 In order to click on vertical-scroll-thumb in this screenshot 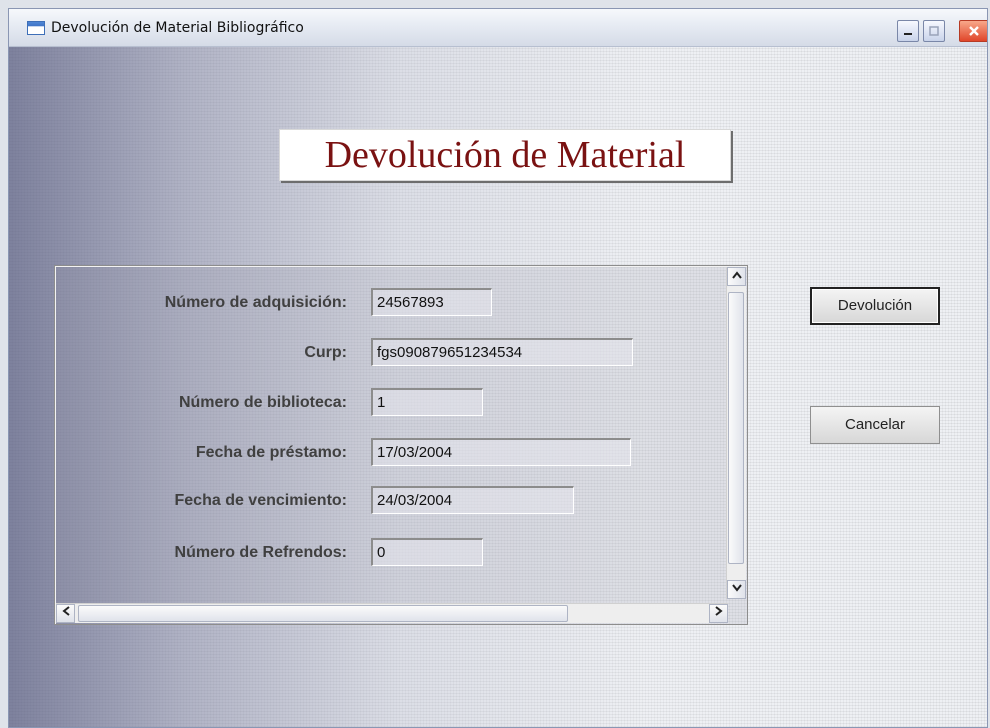, I will do `click(736, 428)`.